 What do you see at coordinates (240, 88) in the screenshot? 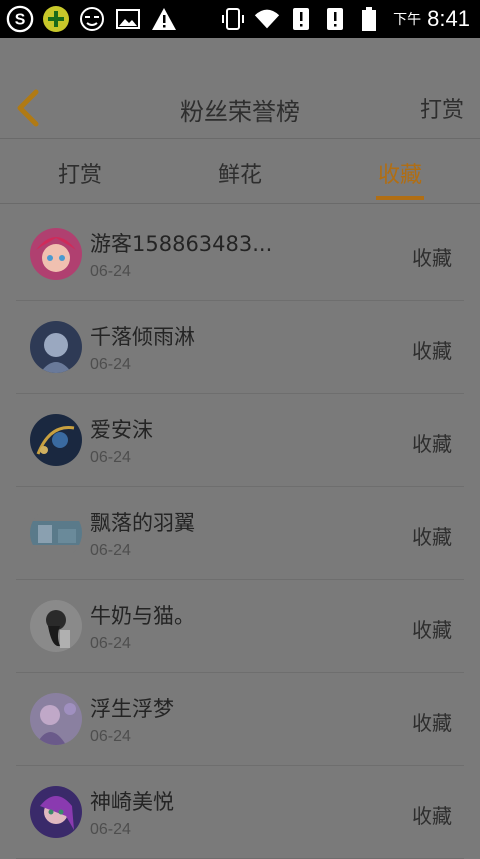
I see `app-header: 粉丝荣誉榜 打赏` at bounding box center [240, 88].